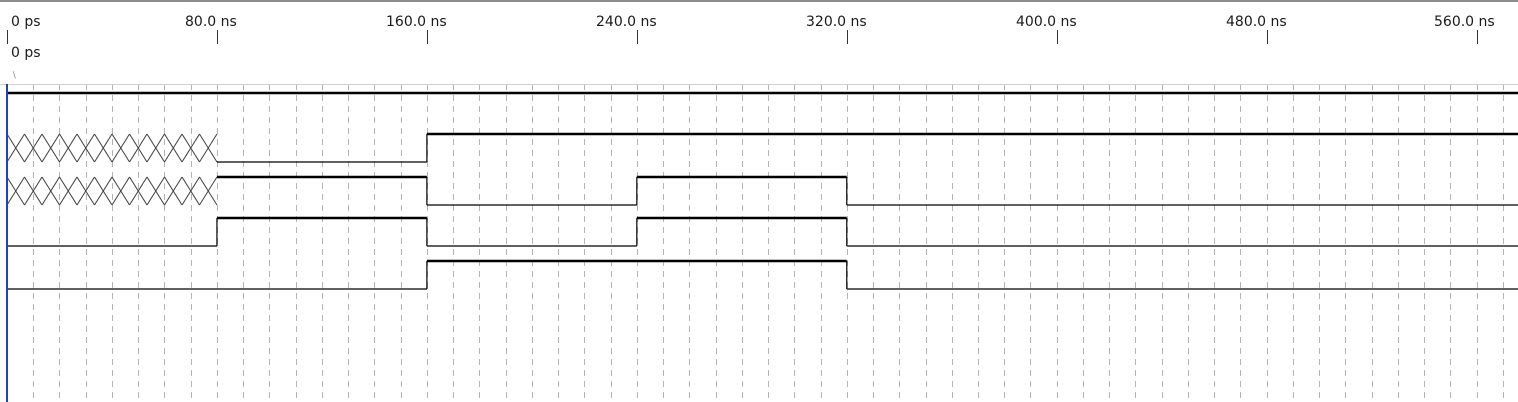  Describe the element at coordinates (416, 22) in the screenshot. I see `ruler-tick-label: 160.0 ns` at that location.